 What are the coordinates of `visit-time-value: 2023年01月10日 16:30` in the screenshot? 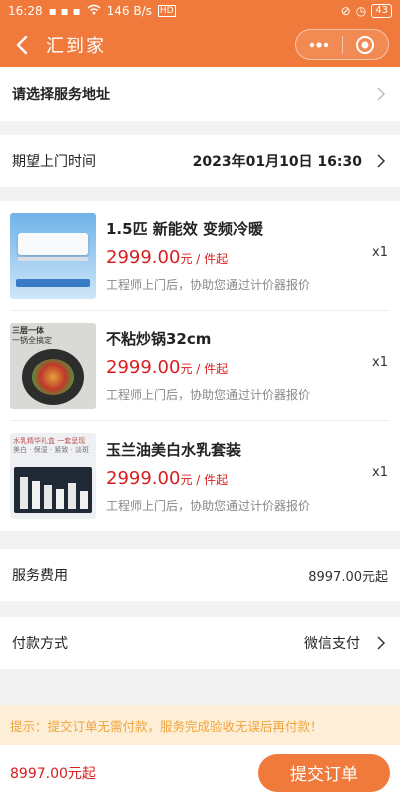 It's located at (277, 162).